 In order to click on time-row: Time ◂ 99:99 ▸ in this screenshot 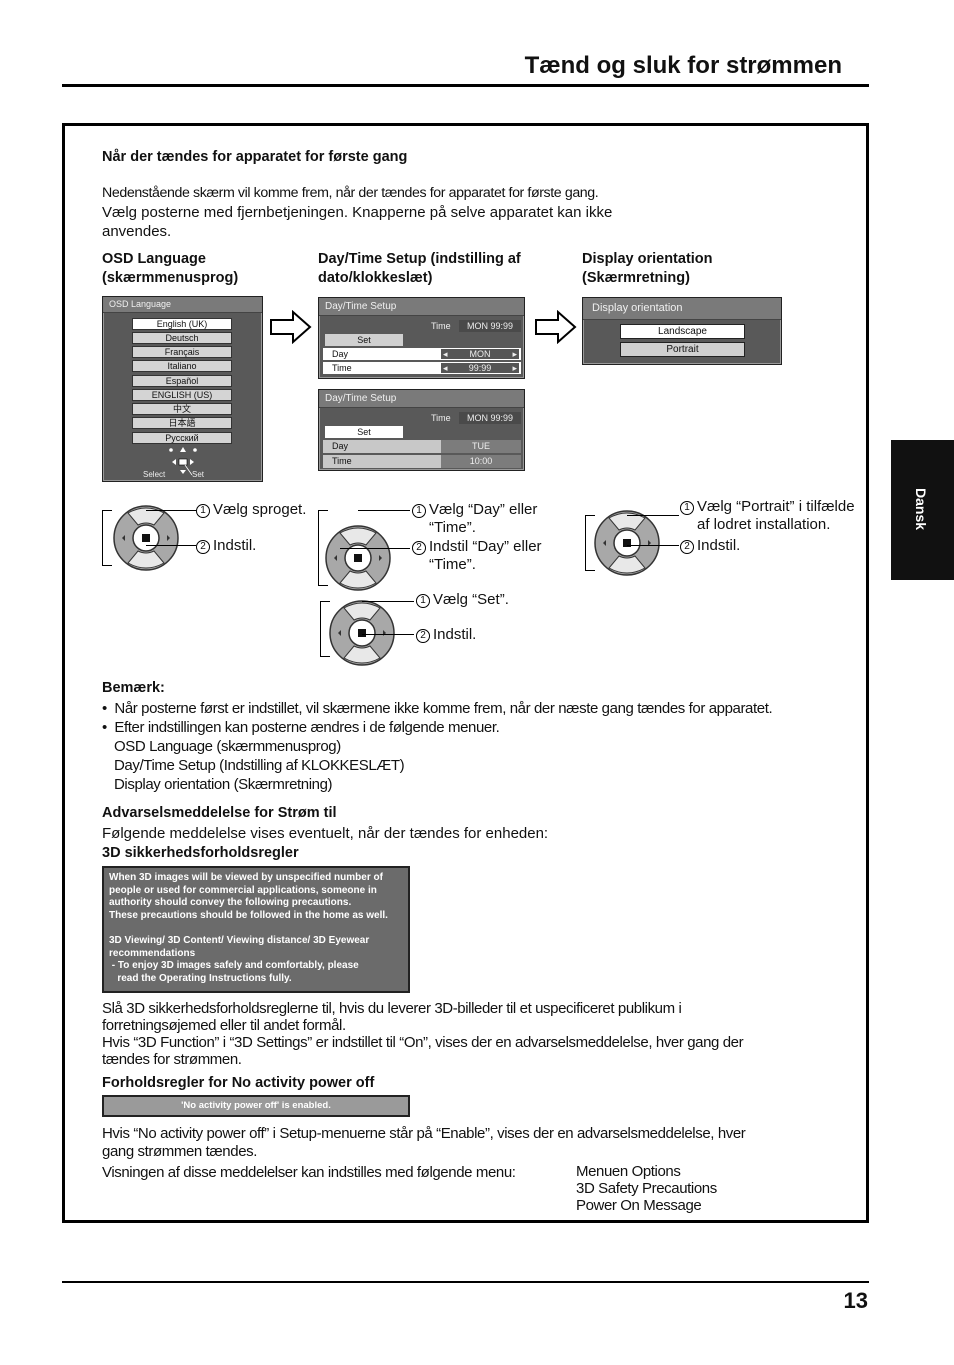, I will do `click(422, 368)`.